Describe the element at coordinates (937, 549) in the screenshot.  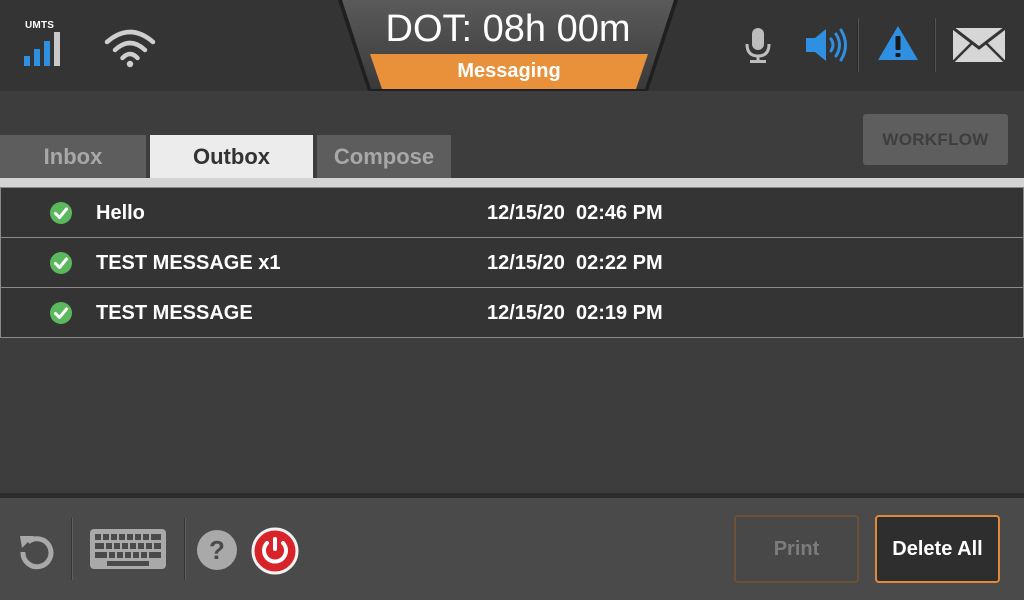
I see `delete-all-button: Delete All` at that location.